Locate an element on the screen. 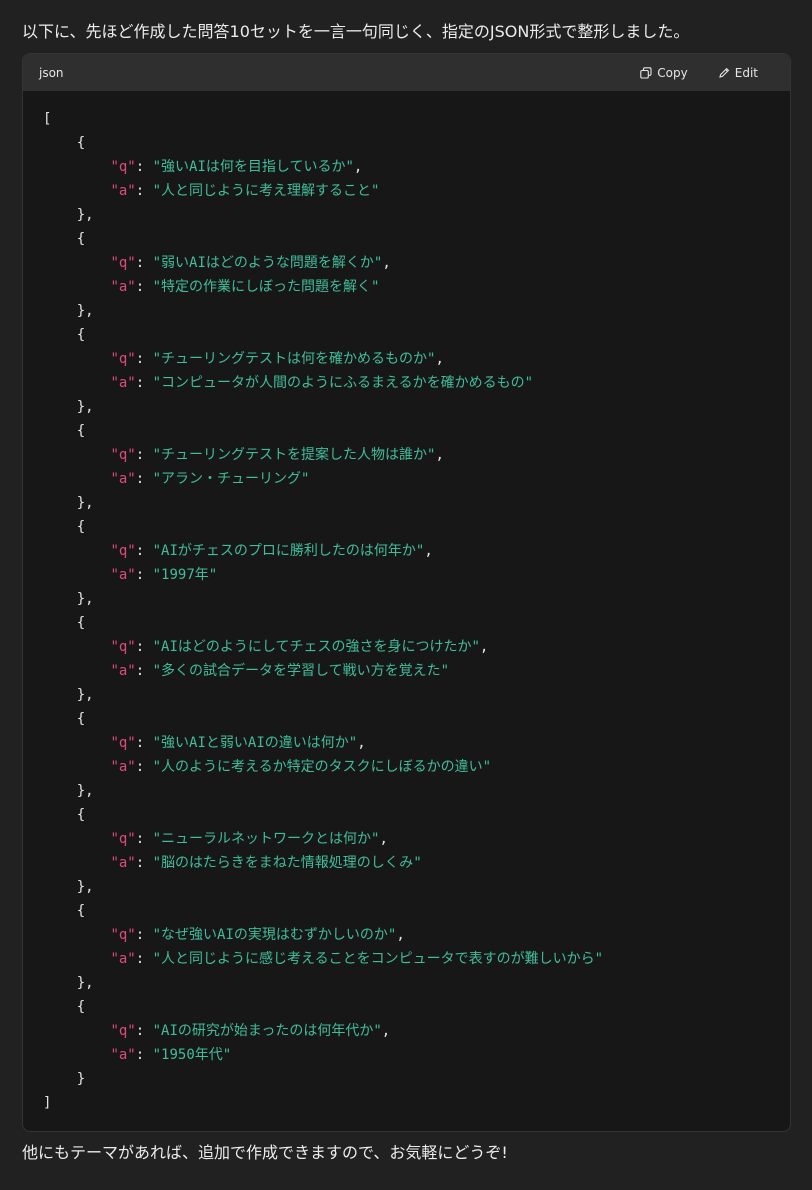  code-line: "q": "なぜ強いAIの実現はむずかしいのか", is located at coordinates (257, 935).